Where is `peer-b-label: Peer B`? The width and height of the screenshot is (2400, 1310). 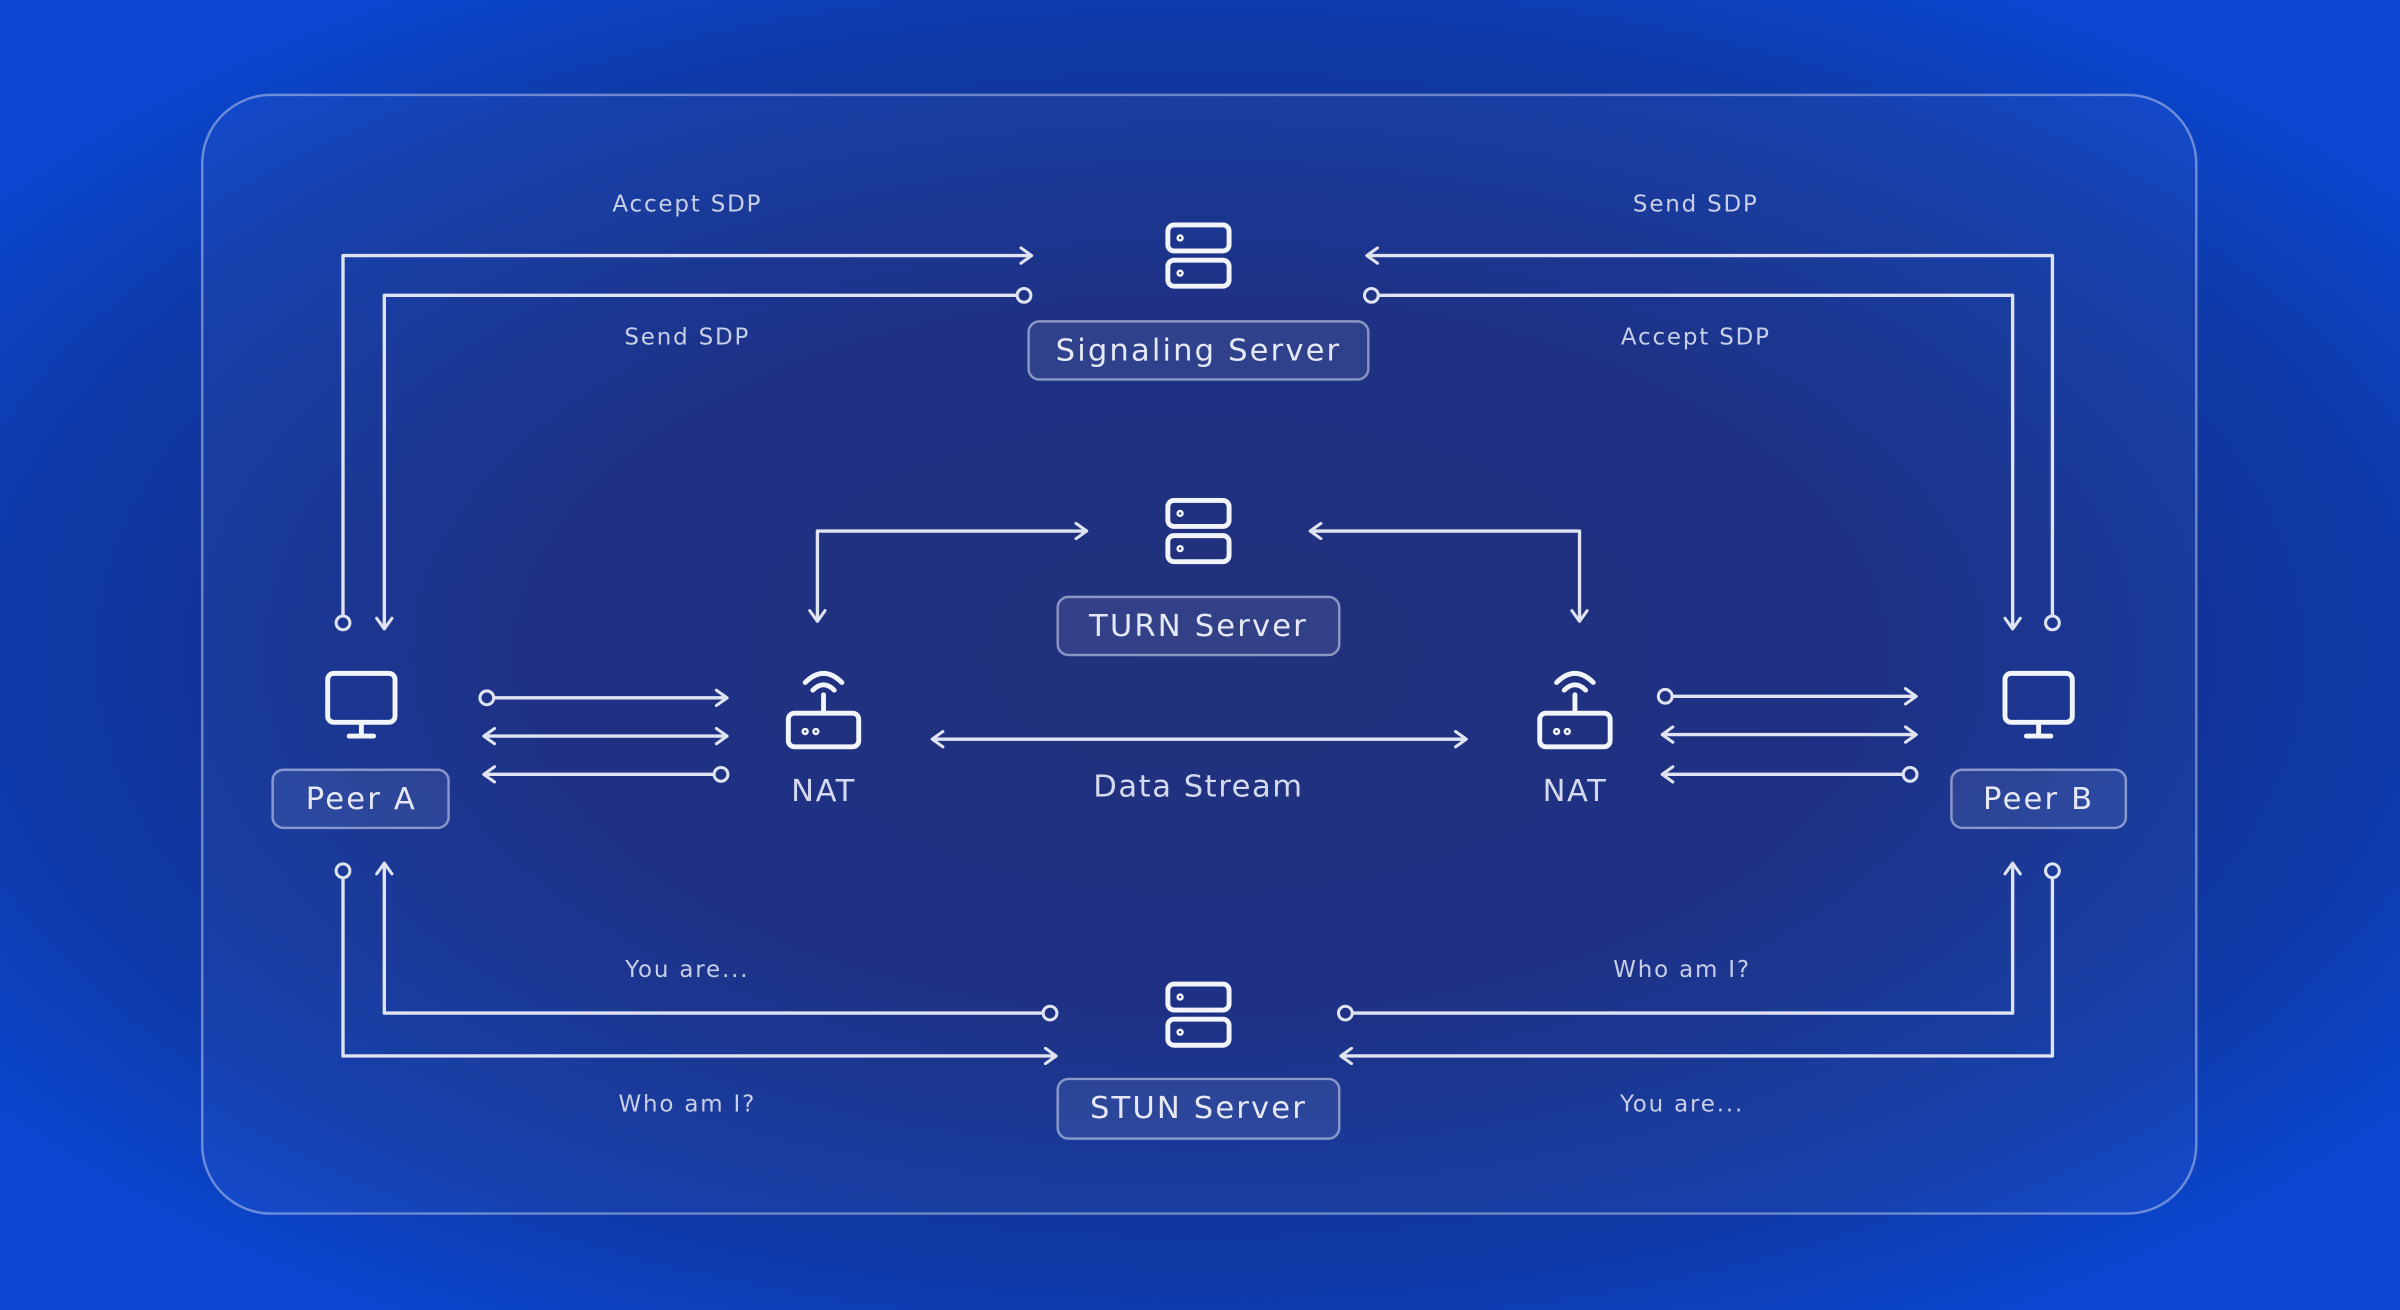 peer-b-label: Peer B is located at coordinates (2038, 799).